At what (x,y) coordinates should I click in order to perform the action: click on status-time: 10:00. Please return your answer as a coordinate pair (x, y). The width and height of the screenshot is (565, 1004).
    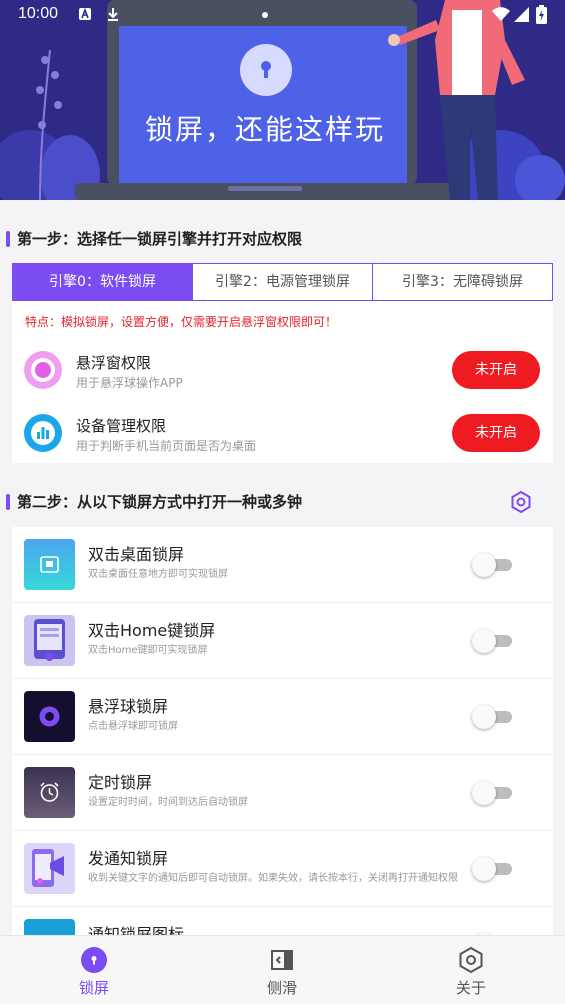
    Looking at the image, I should click on (38, 13).